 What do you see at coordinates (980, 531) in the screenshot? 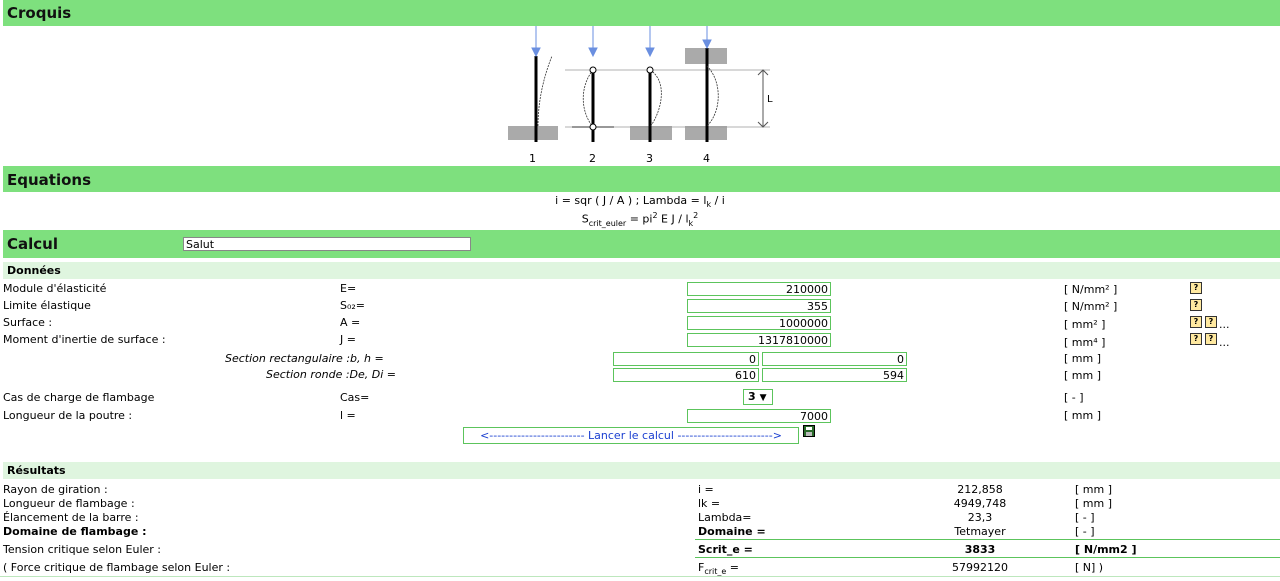
I see `res-value-domaine: Tetmayer` at bounding box center [980, 531].